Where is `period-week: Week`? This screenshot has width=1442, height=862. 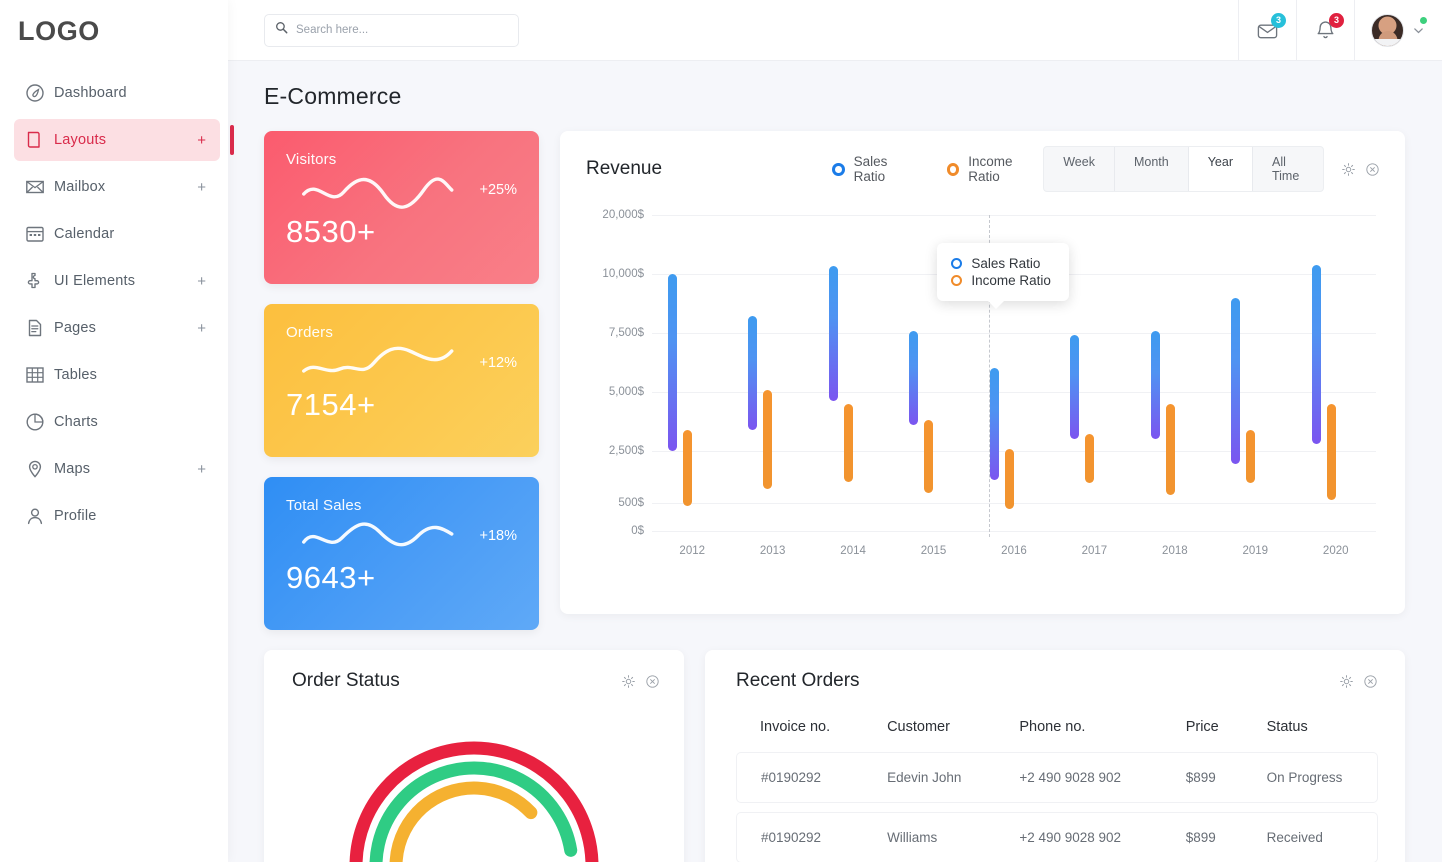
period-week: Week is located at coordinates (1079, 169).